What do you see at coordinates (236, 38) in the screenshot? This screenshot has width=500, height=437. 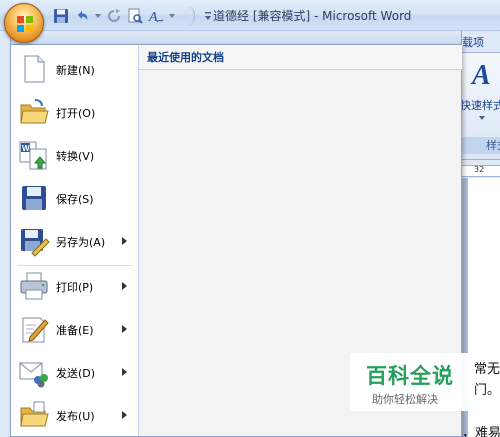 I see `office-menu-top-strip` at bounding box center [236, 38].